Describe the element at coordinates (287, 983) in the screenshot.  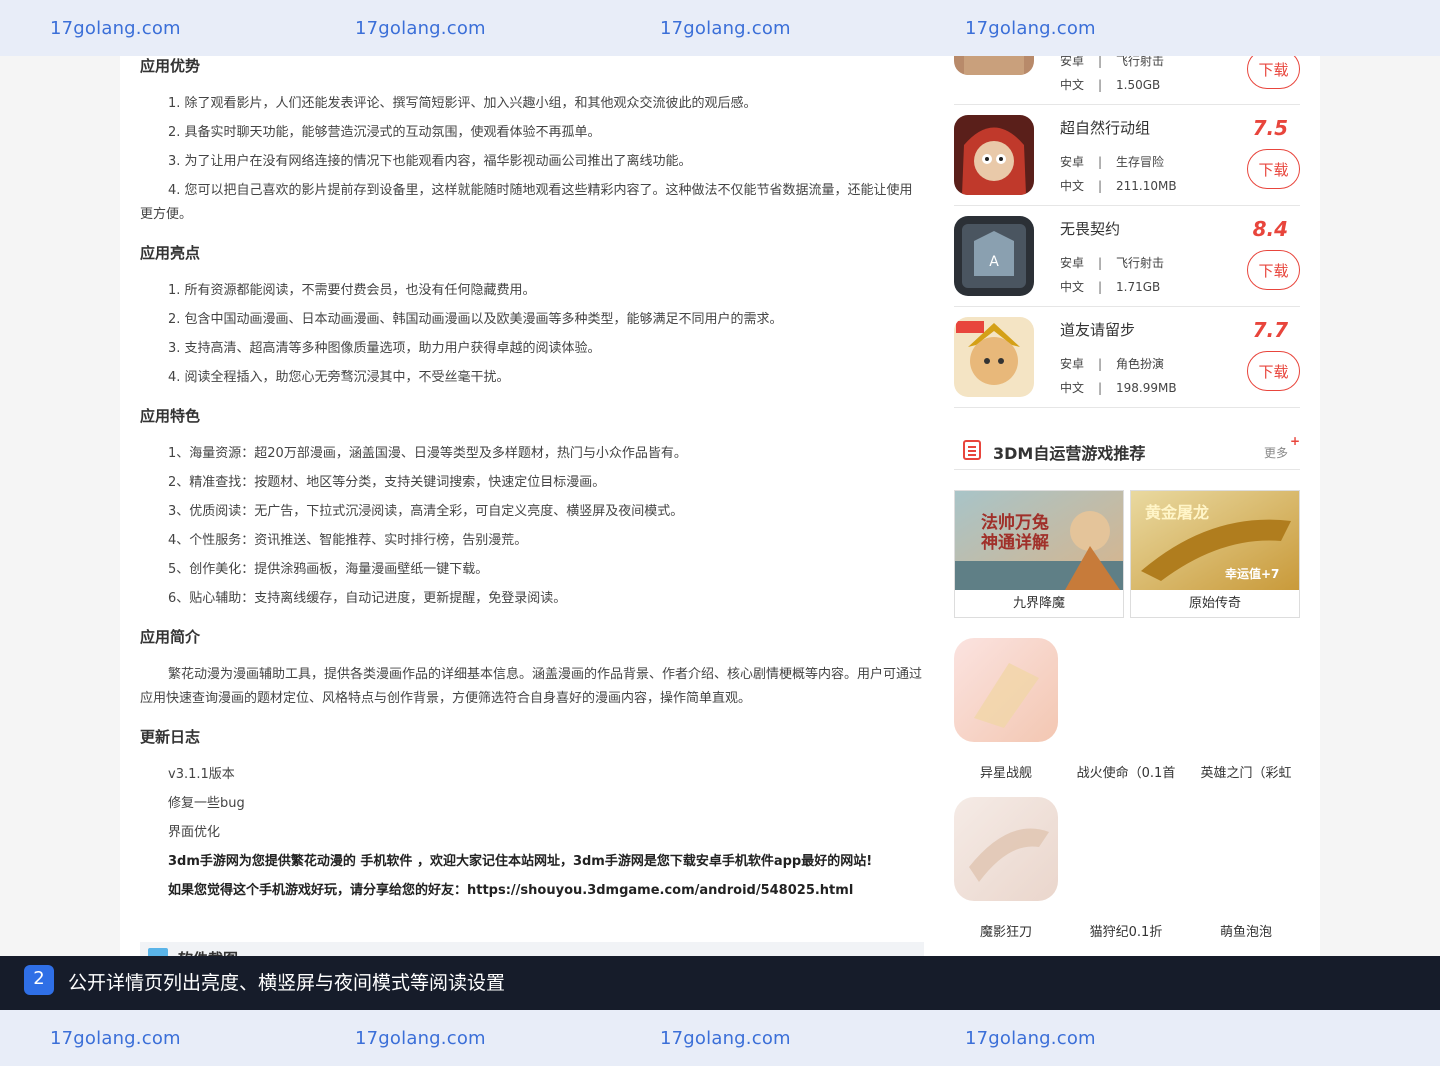
I see `caption-text: 公开详情页列出亮度、横竖屏与夜间模式等阅读设置` at that location.